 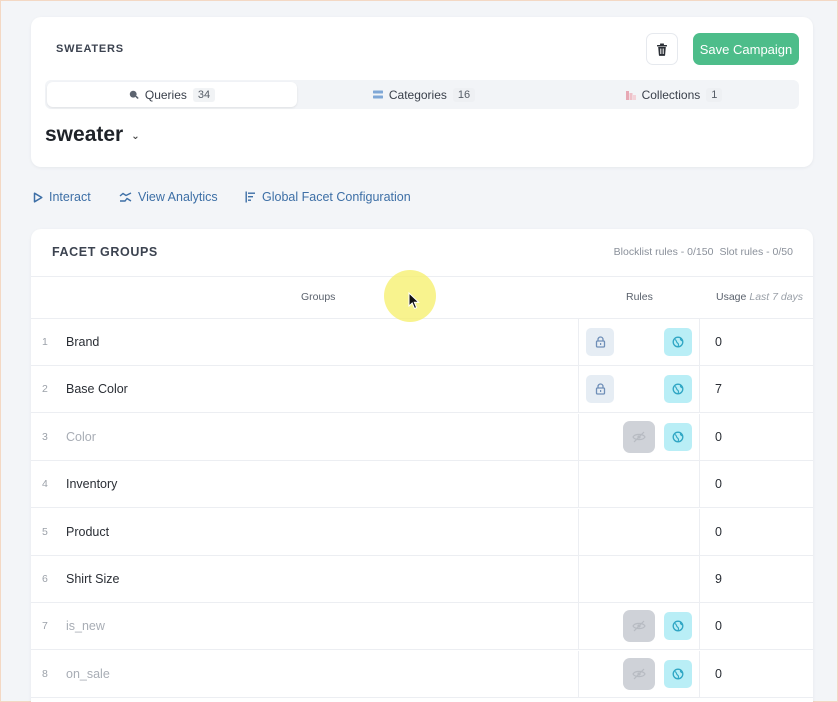 I want to click on tab-queries-count: 34, so click(x=204, y=94).